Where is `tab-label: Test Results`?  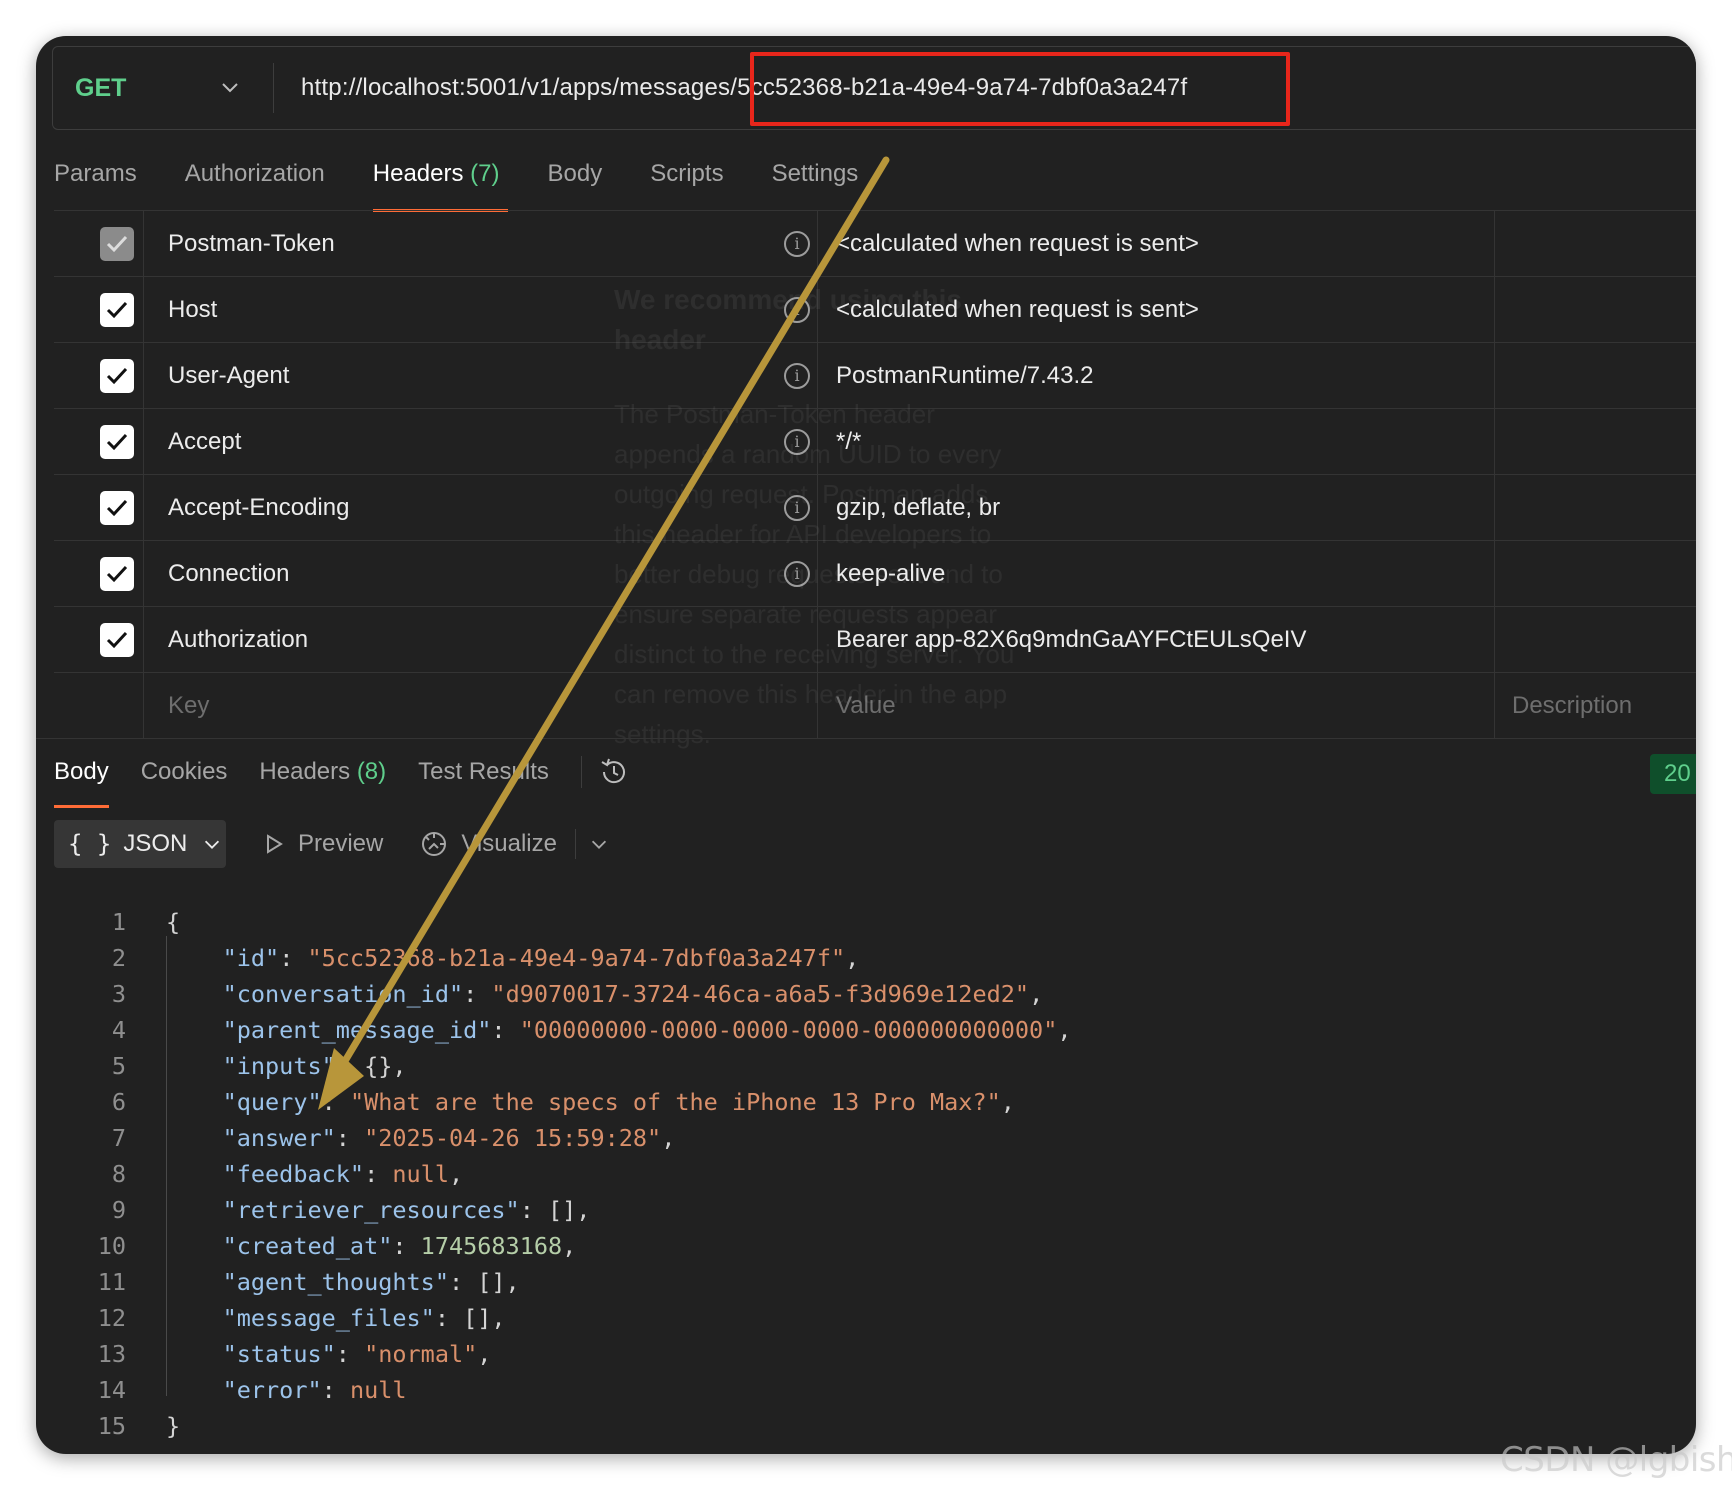 tab-label: Test Results is located at coordinates (483, 771).